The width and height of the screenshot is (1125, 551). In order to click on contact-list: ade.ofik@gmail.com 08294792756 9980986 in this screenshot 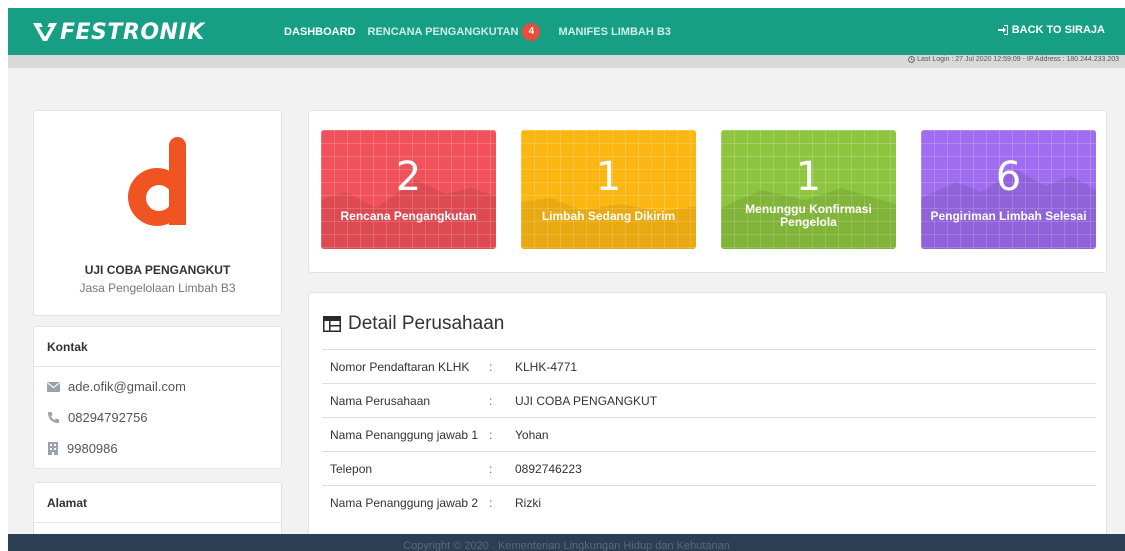, I will do `click(157, 415)`.